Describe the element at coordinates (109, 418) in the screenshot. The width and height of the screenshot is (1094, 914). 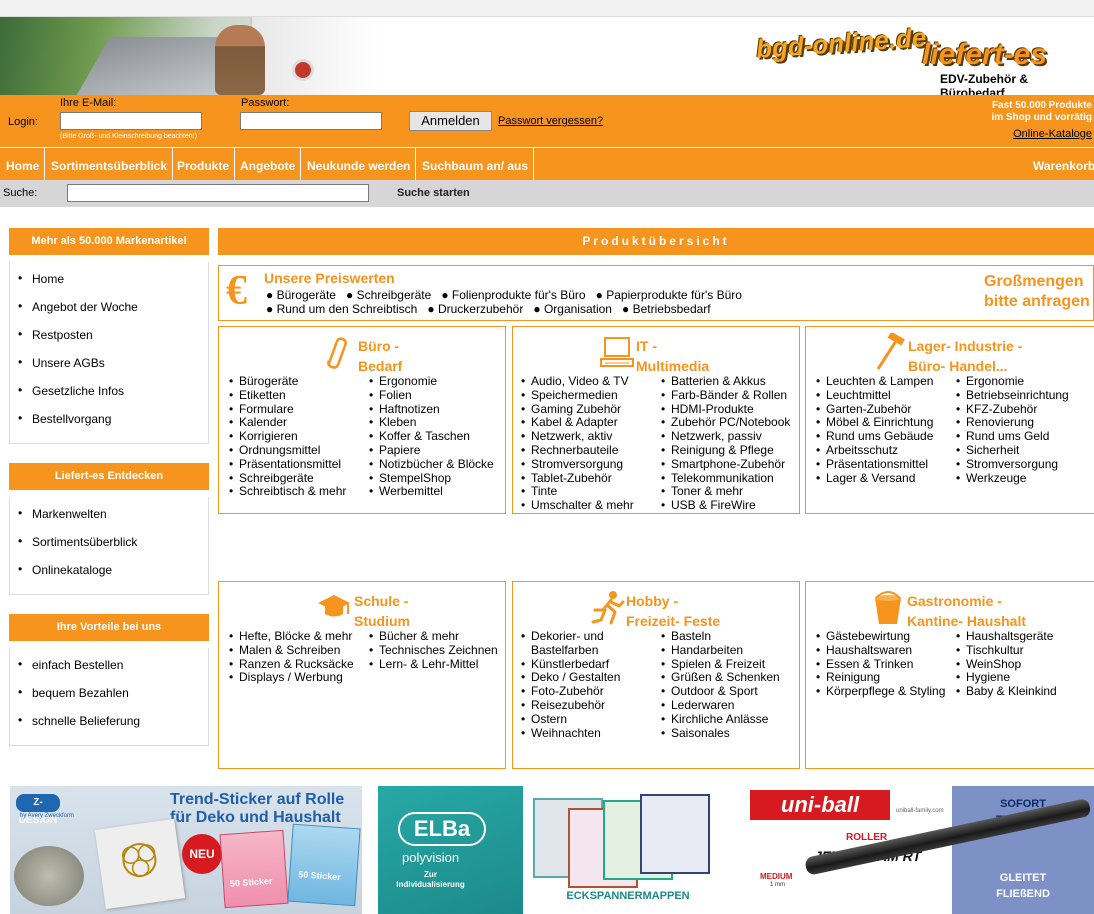
I see `sidebar-item-bestellvorgang: Bestellvorgang` at that location.